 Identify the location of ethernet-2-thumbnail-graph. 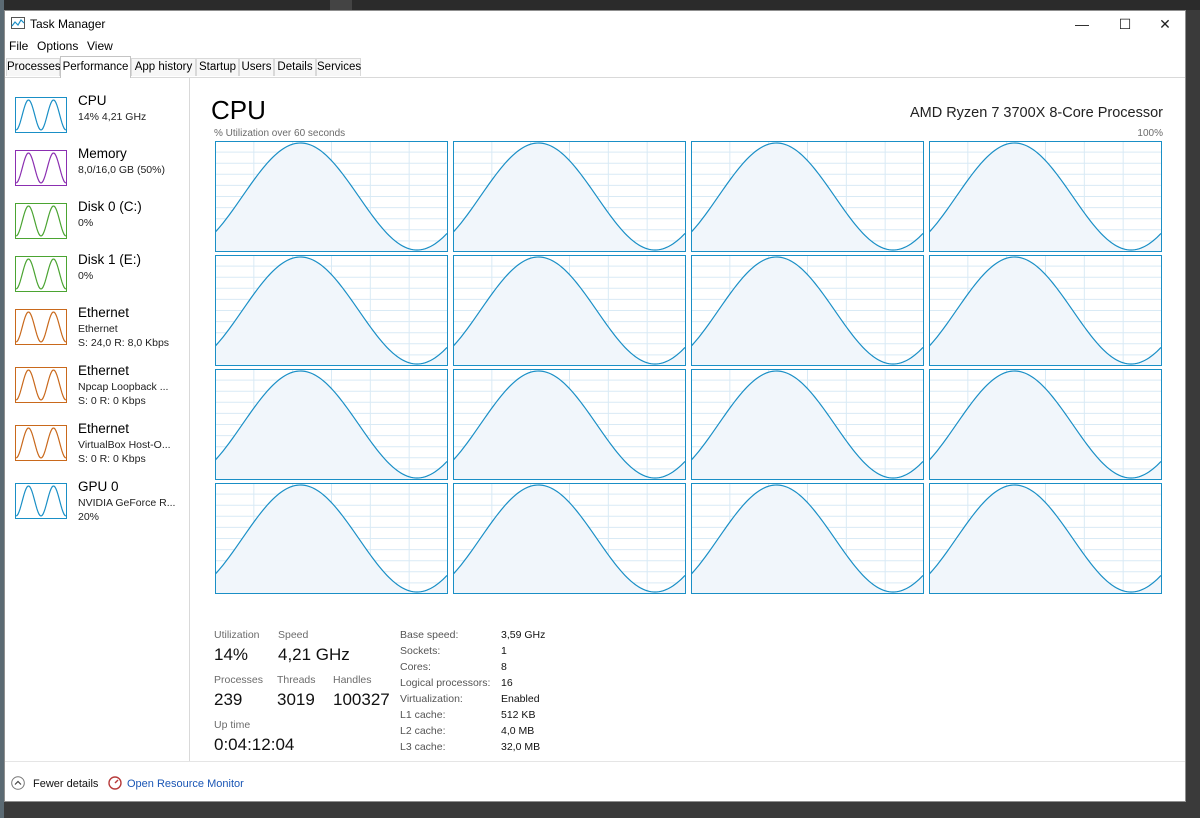
(41, 385).